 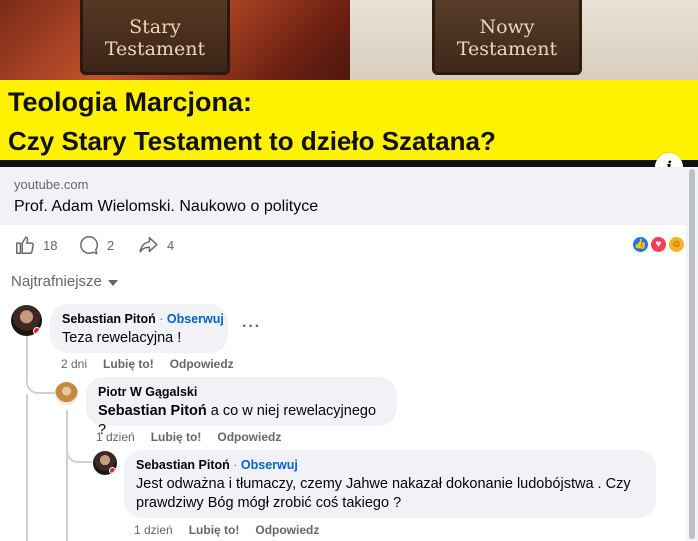 I want to click on comment-sort-dropdown: Najtrafniejsze, so click(x=64, y=281).